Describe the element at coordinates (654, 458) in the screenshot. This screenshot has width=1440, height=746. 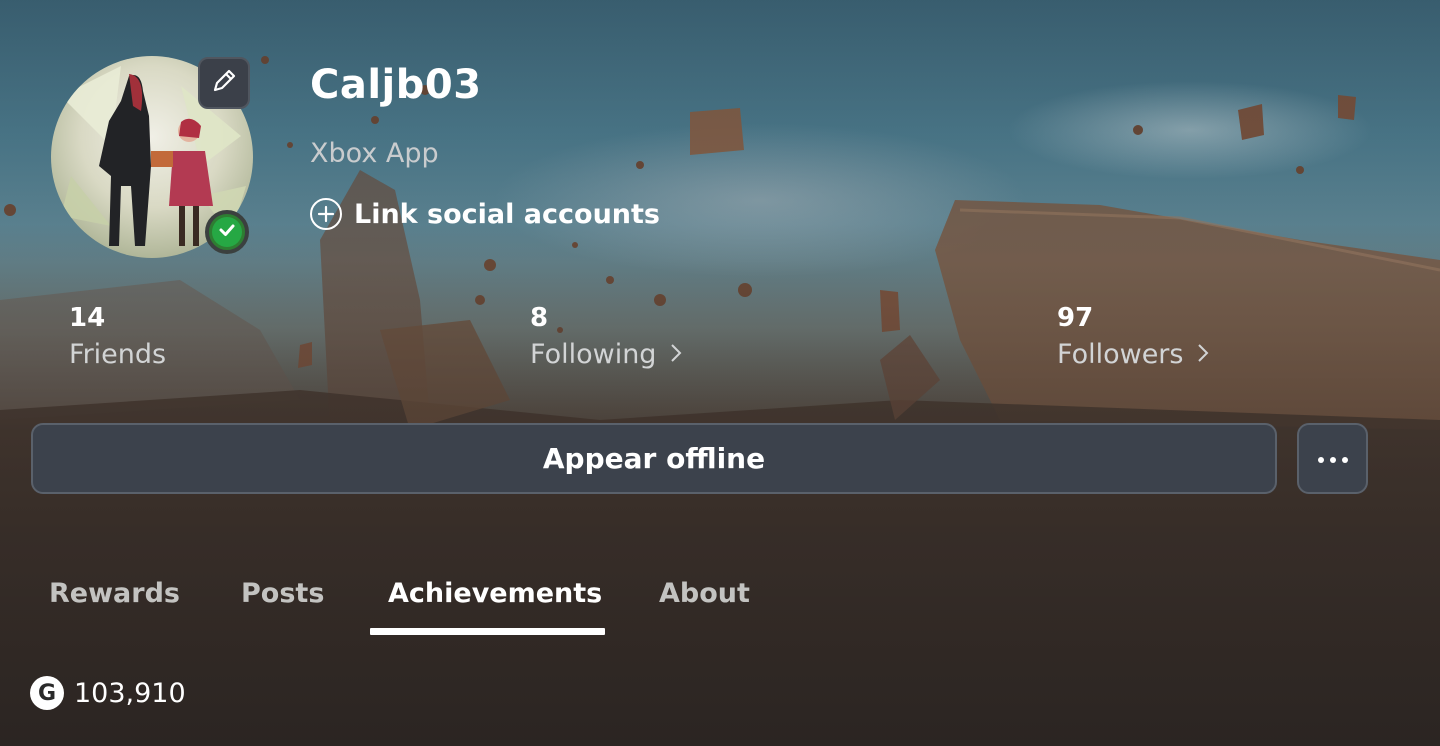
I see `appear-offline-button: Appear offline` at that location.